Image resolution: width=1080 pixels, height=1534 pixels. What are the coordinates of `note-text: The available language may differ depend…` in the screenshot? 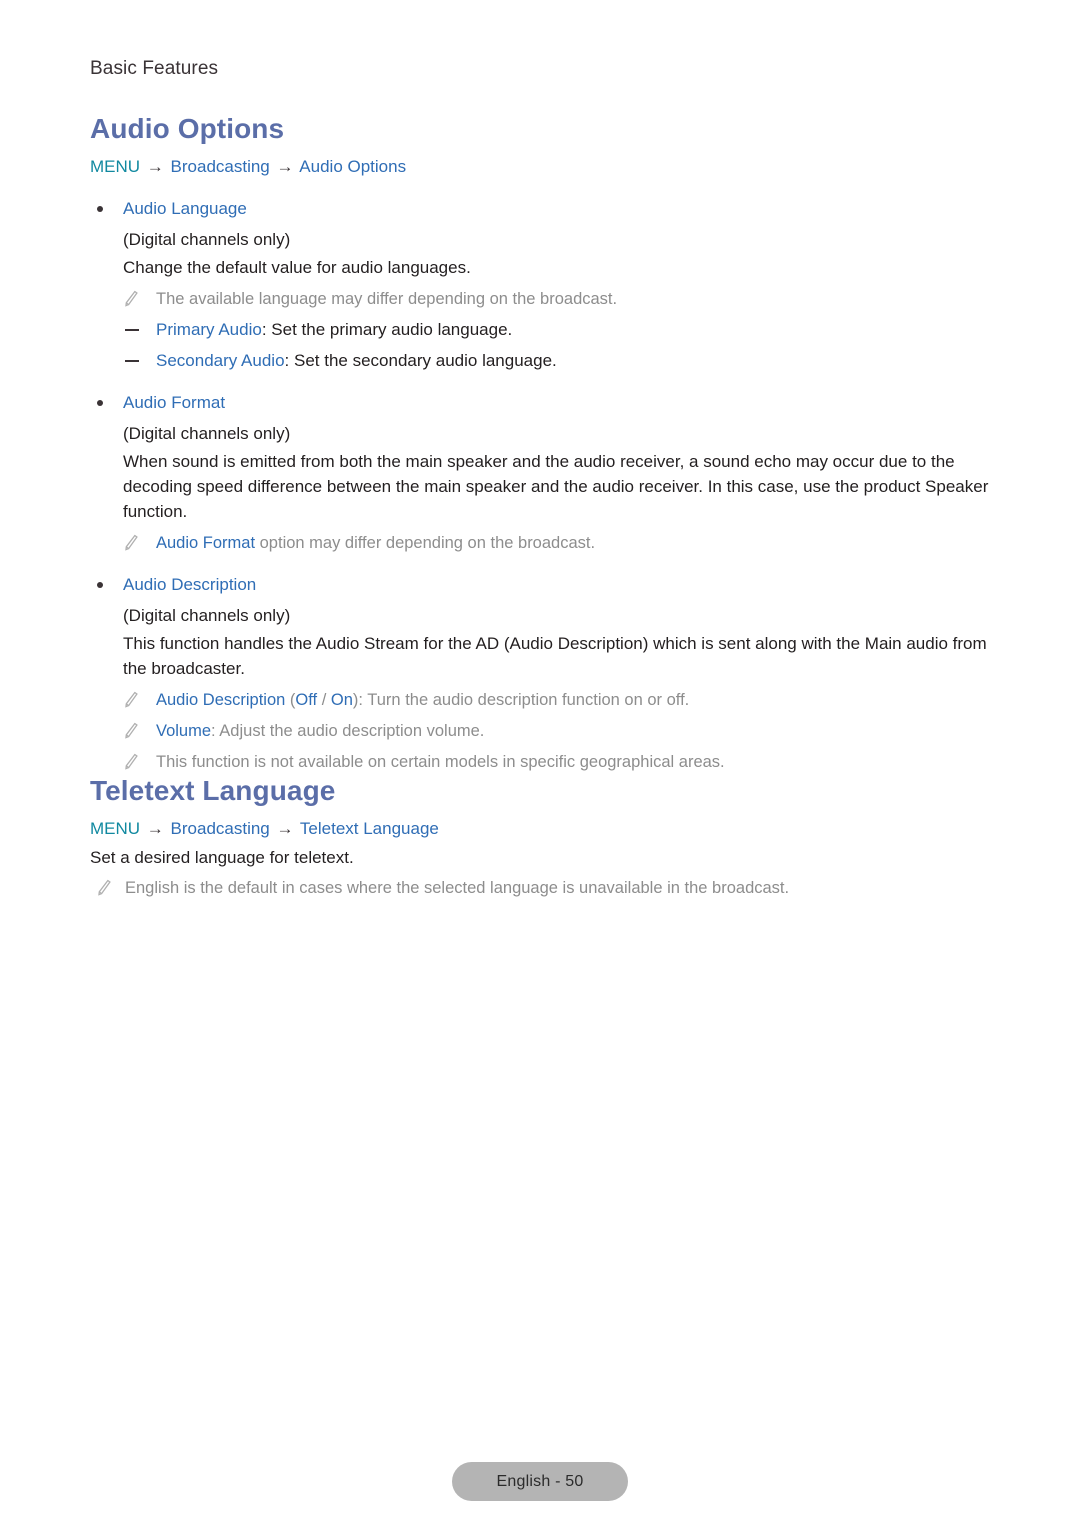 It's located at (387, 299).